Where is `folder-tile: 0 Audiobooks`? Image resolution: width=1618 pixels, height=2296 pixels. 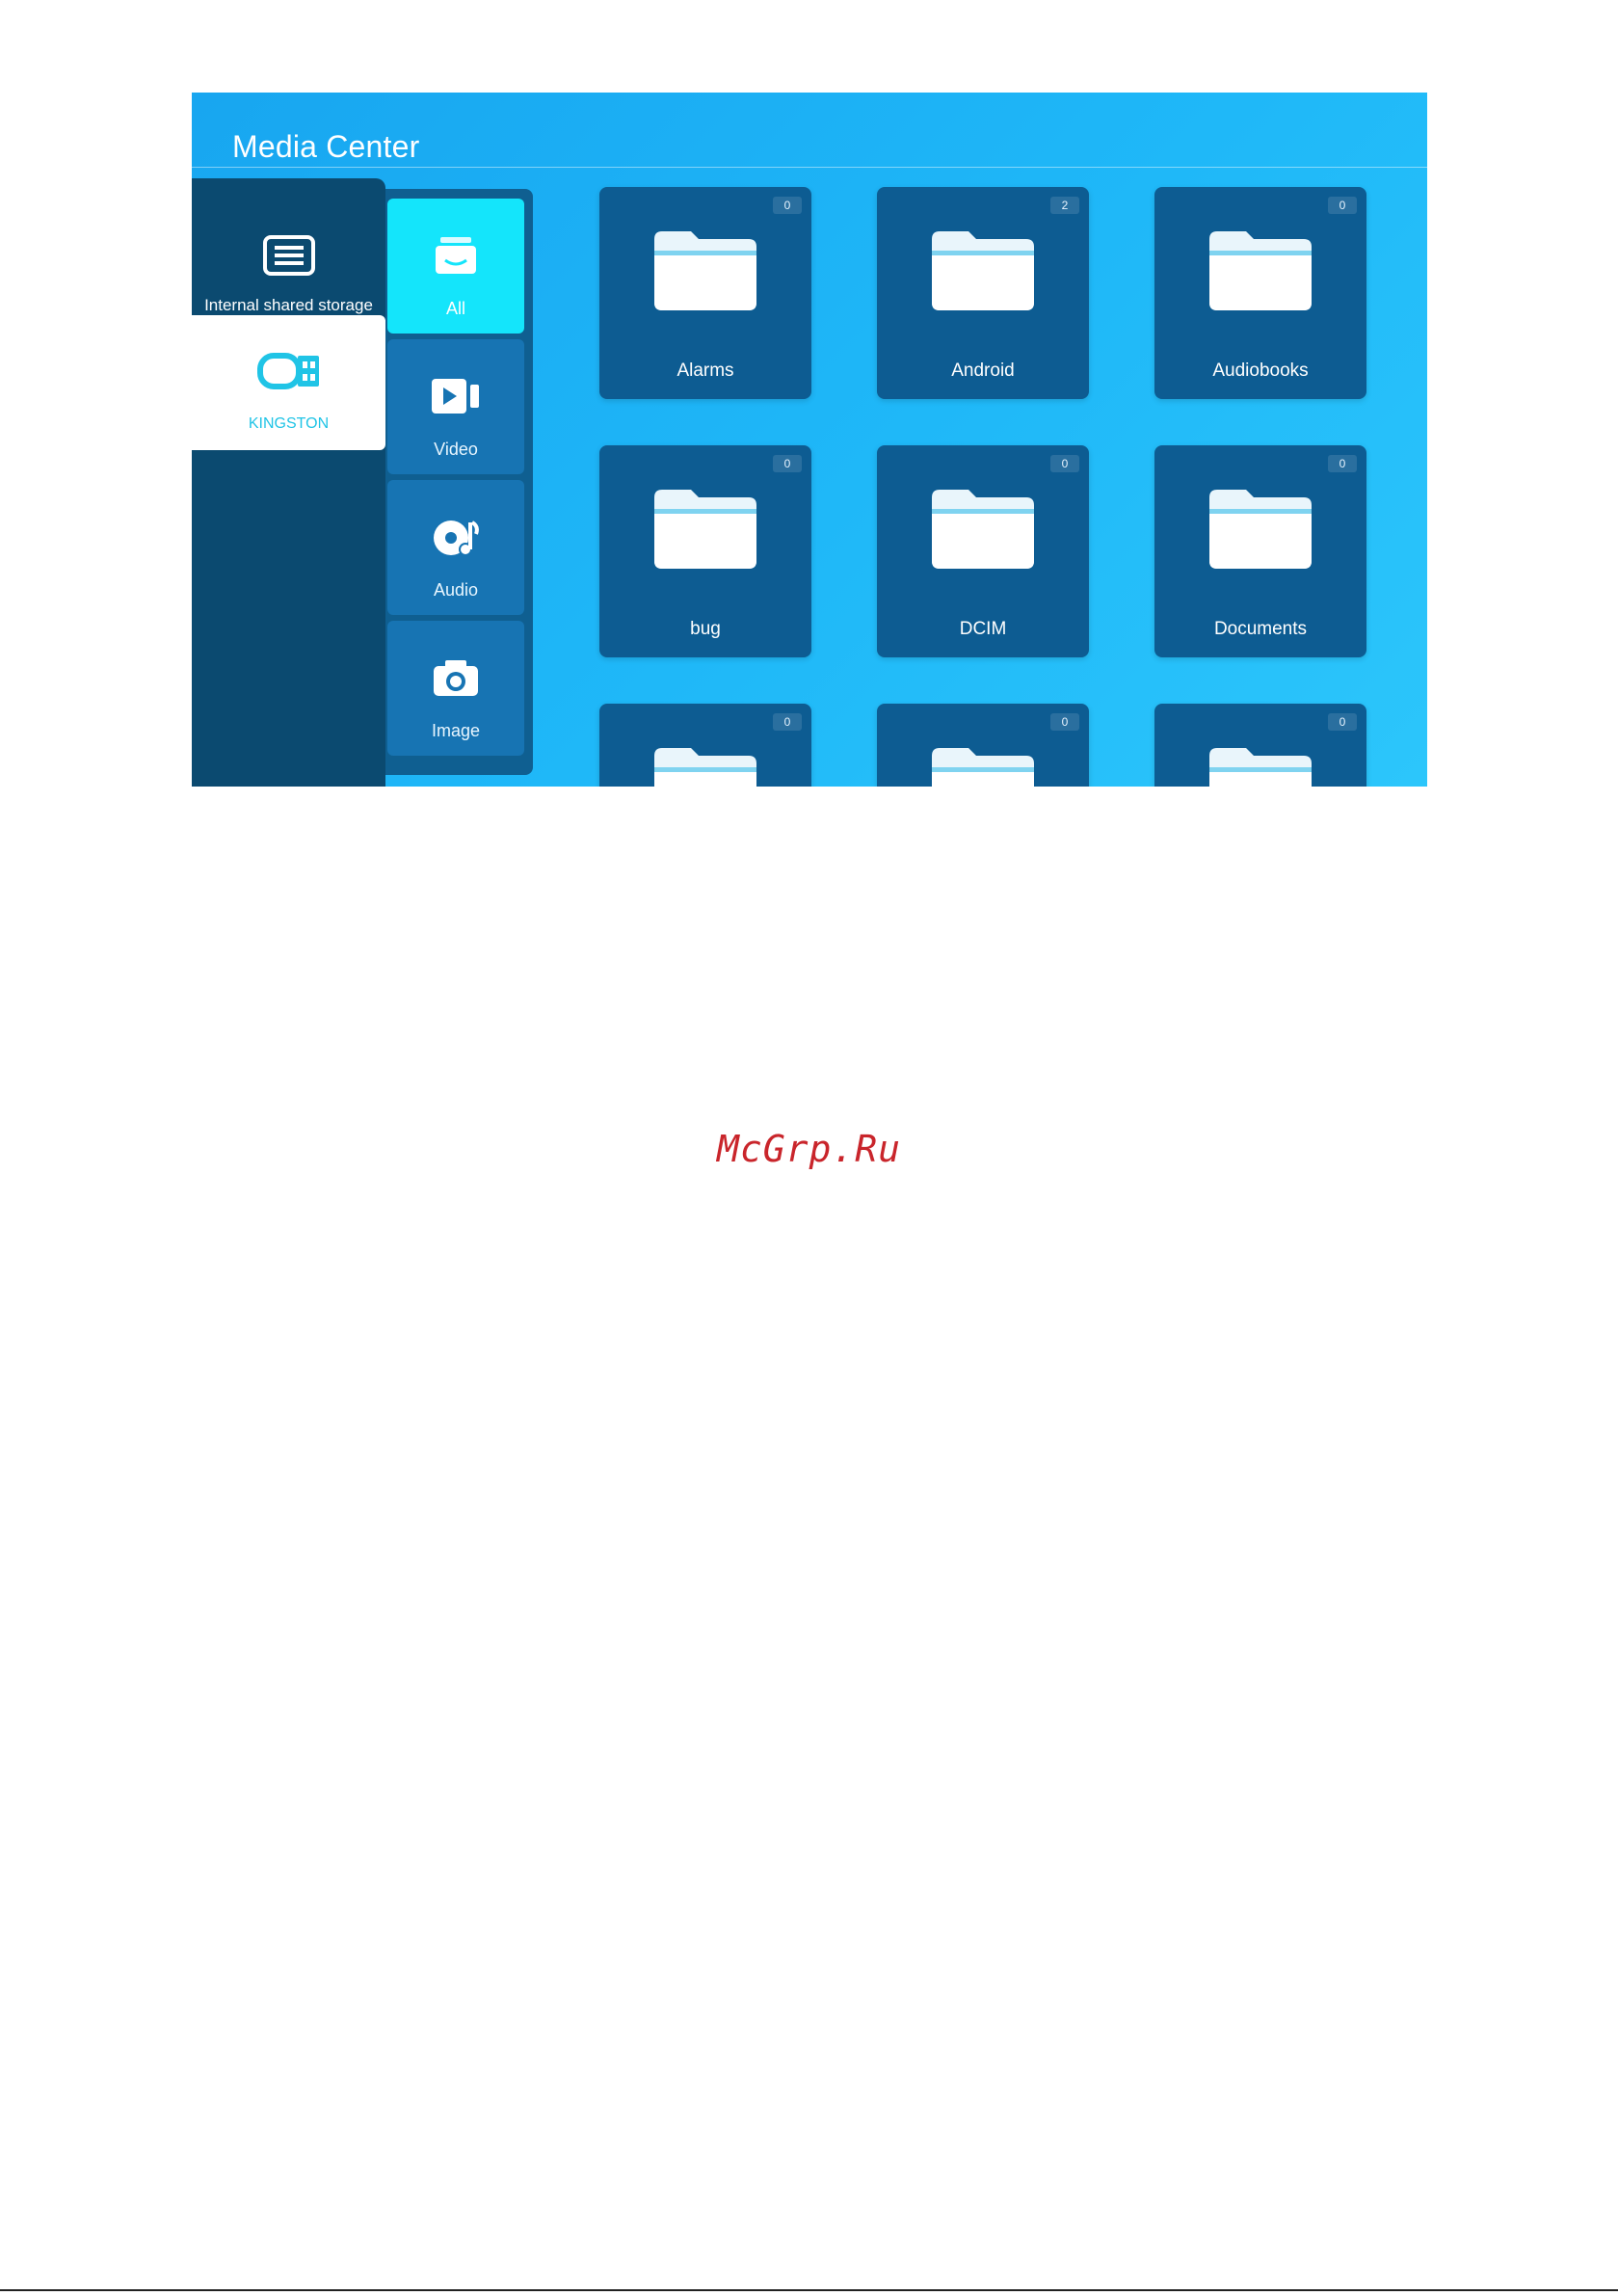 folder-tile: 0 Audiobooks is located at coordinates (1260, 293).